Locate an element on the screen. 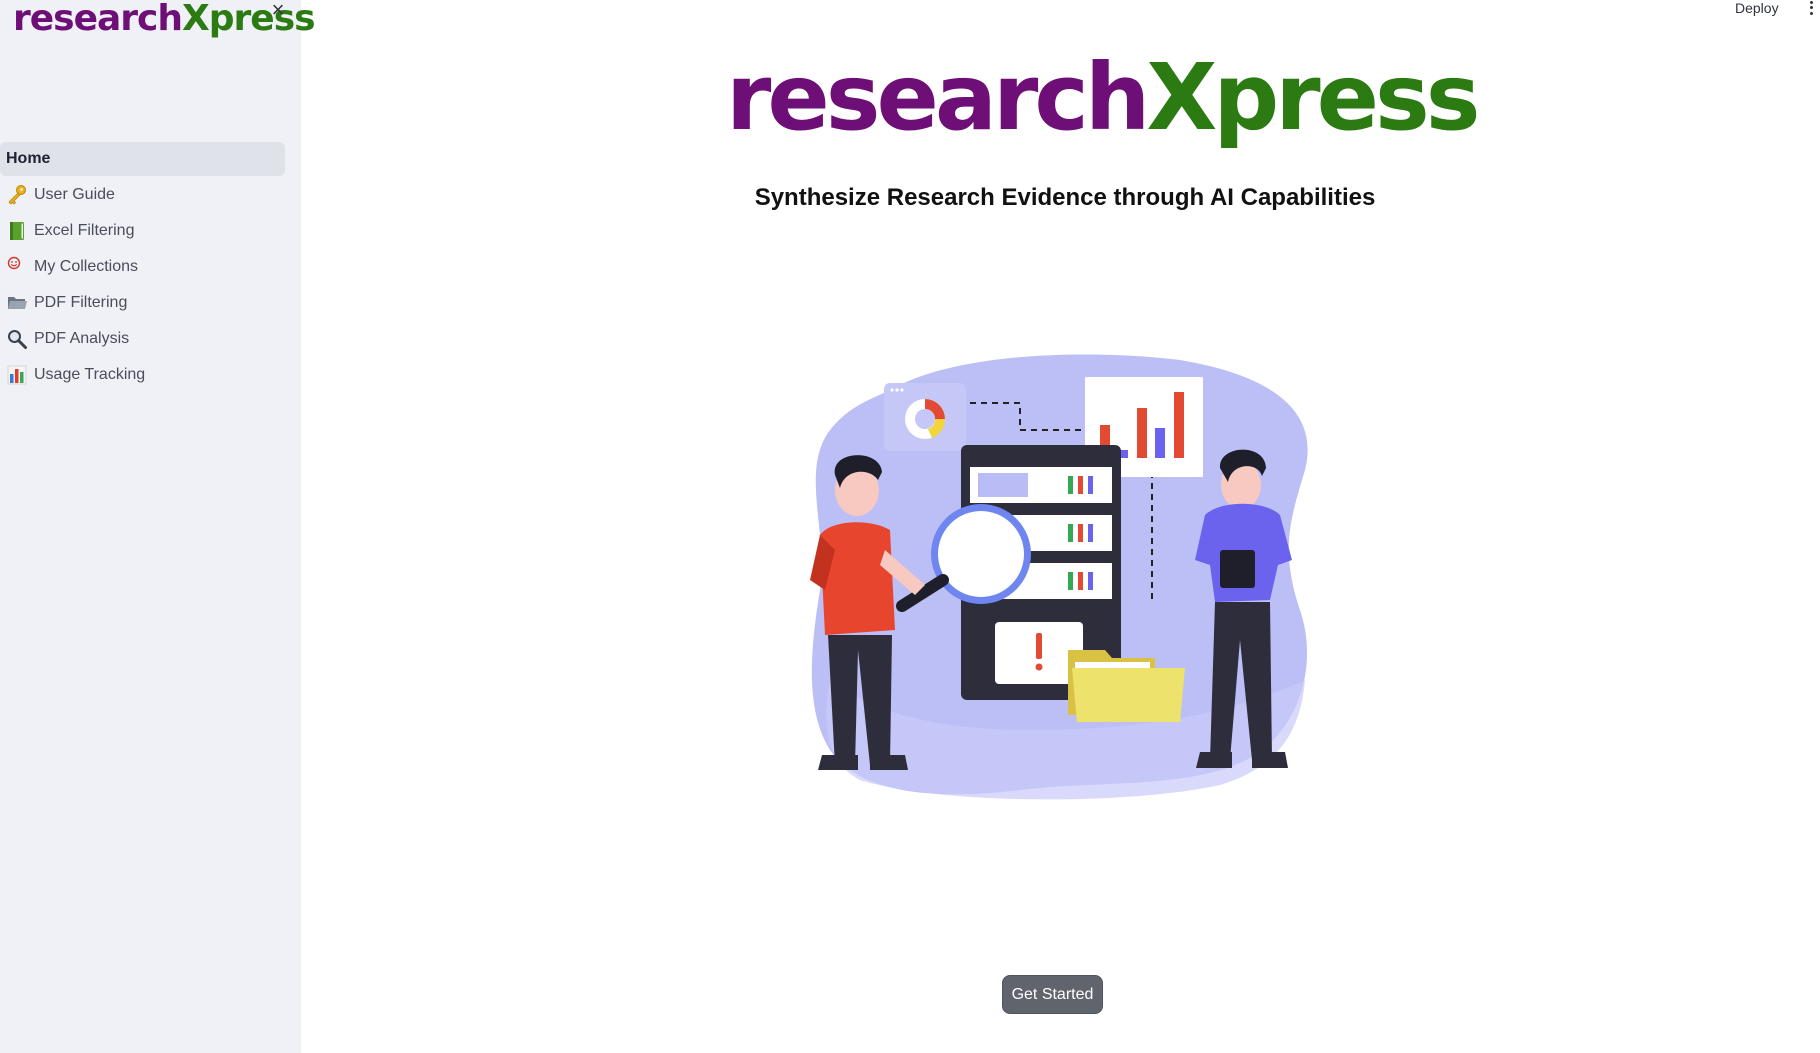 The image size is (1820, 1053). sidebar-item-excel-filtering: Excel Filtering is located at coordinates (142, 231).